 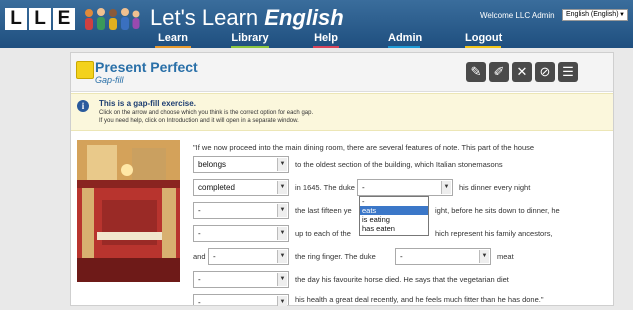 I want to click on option-eats: eats, so click(x=394, y=210).